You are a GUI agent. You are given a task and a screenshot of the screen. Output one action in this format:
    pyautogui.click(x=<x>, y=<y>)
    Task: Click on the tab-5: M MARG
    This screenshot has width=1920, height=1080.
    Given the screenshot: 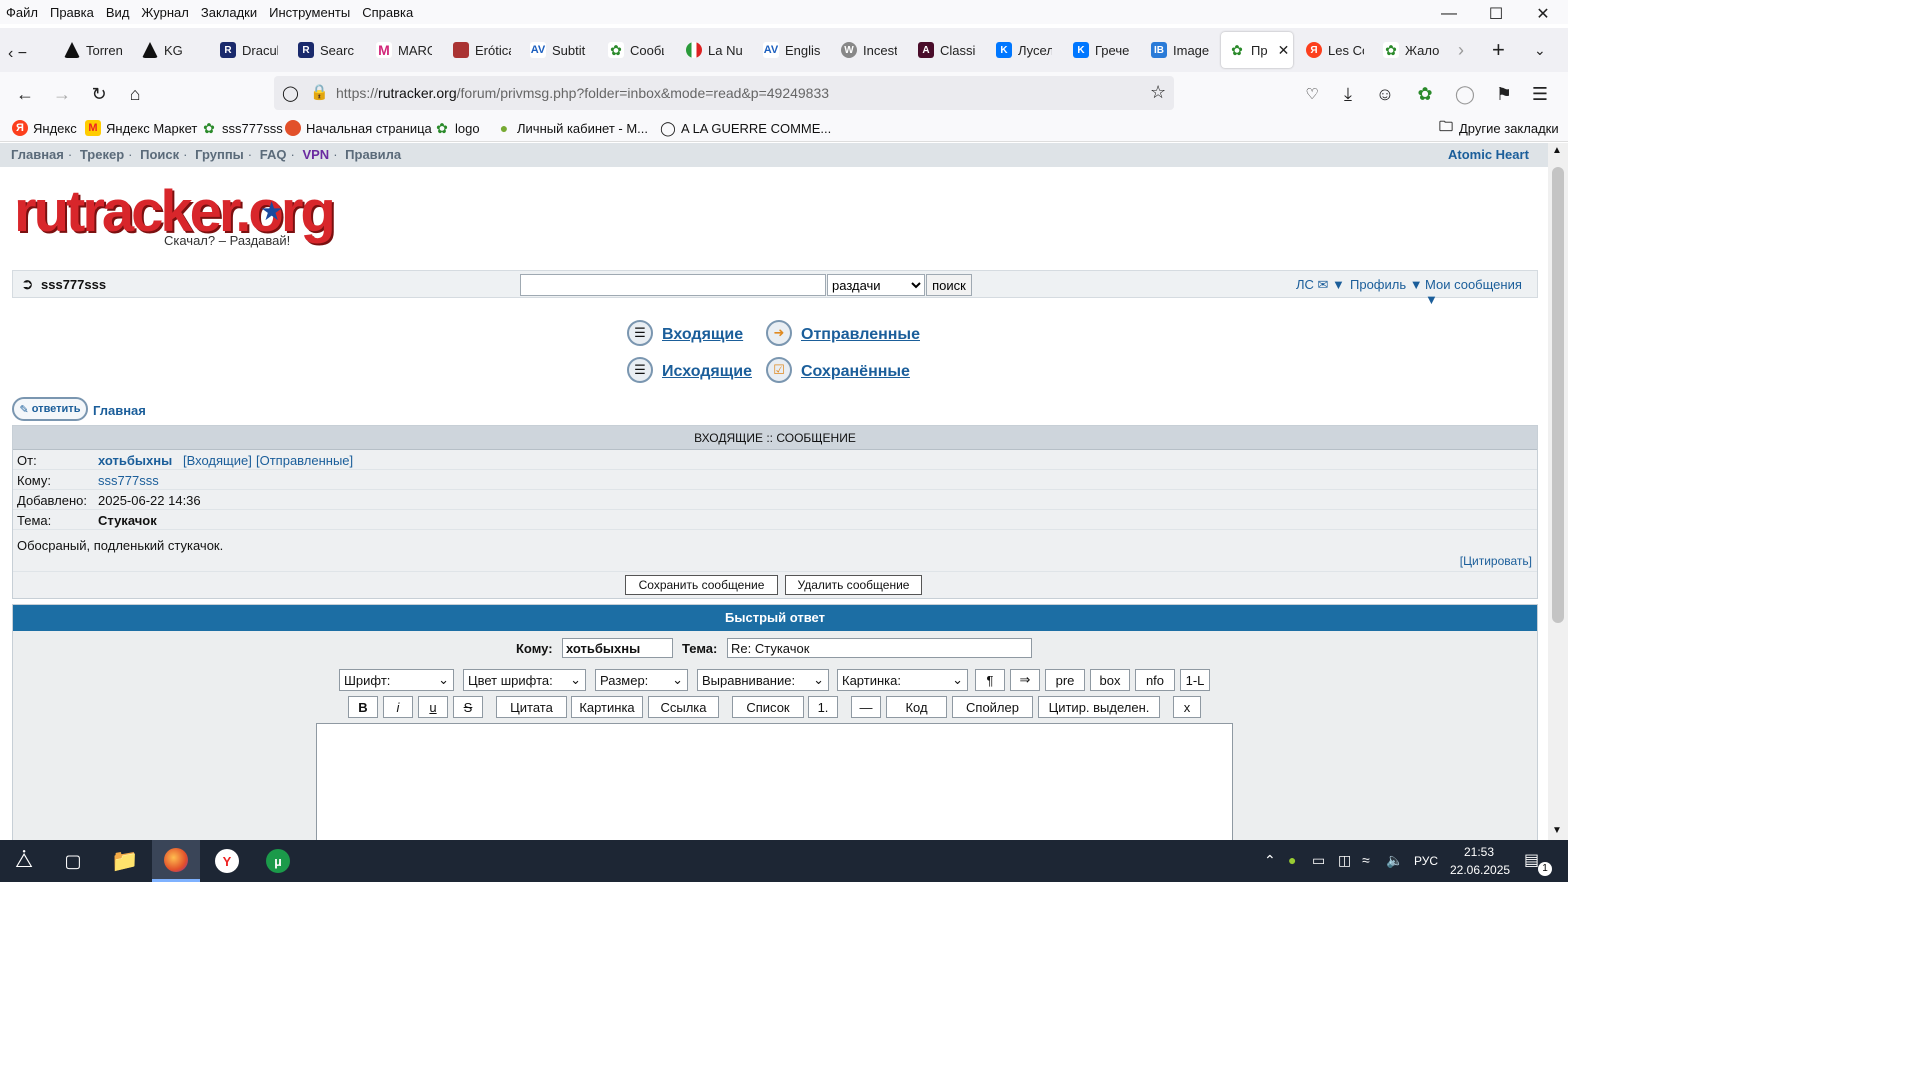 What is the action you would take?
    pyautogui.click(x=404, y=50)
    